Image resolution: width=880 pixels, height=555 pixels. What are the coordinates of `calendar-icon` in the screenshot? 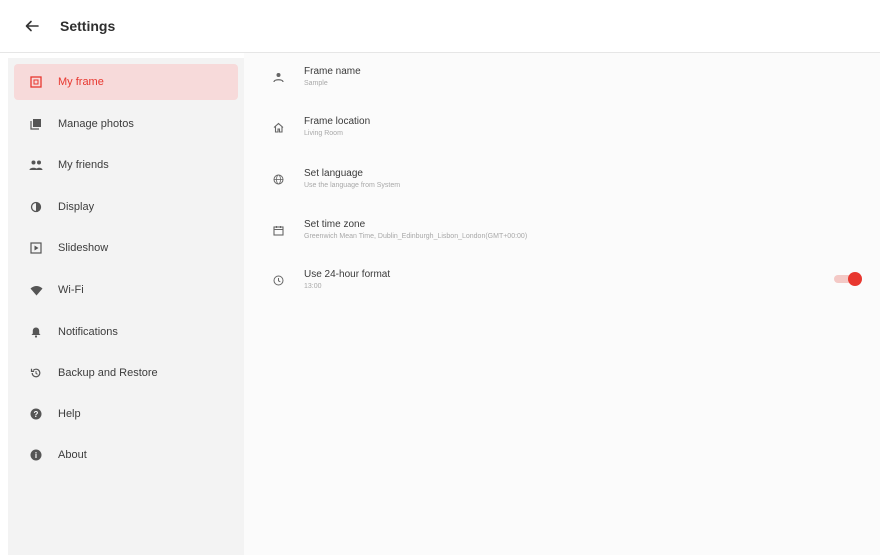 It's located at (278, 230).